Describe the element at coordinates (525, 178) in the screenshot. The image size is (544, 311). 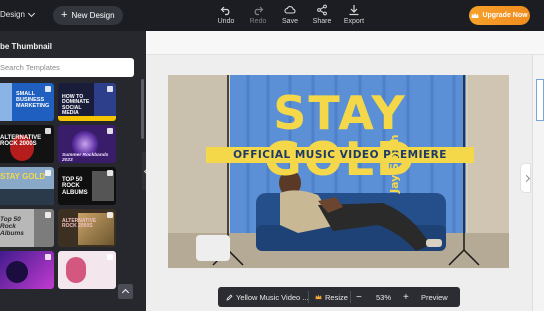
I see `expand-pages-button` at that location.